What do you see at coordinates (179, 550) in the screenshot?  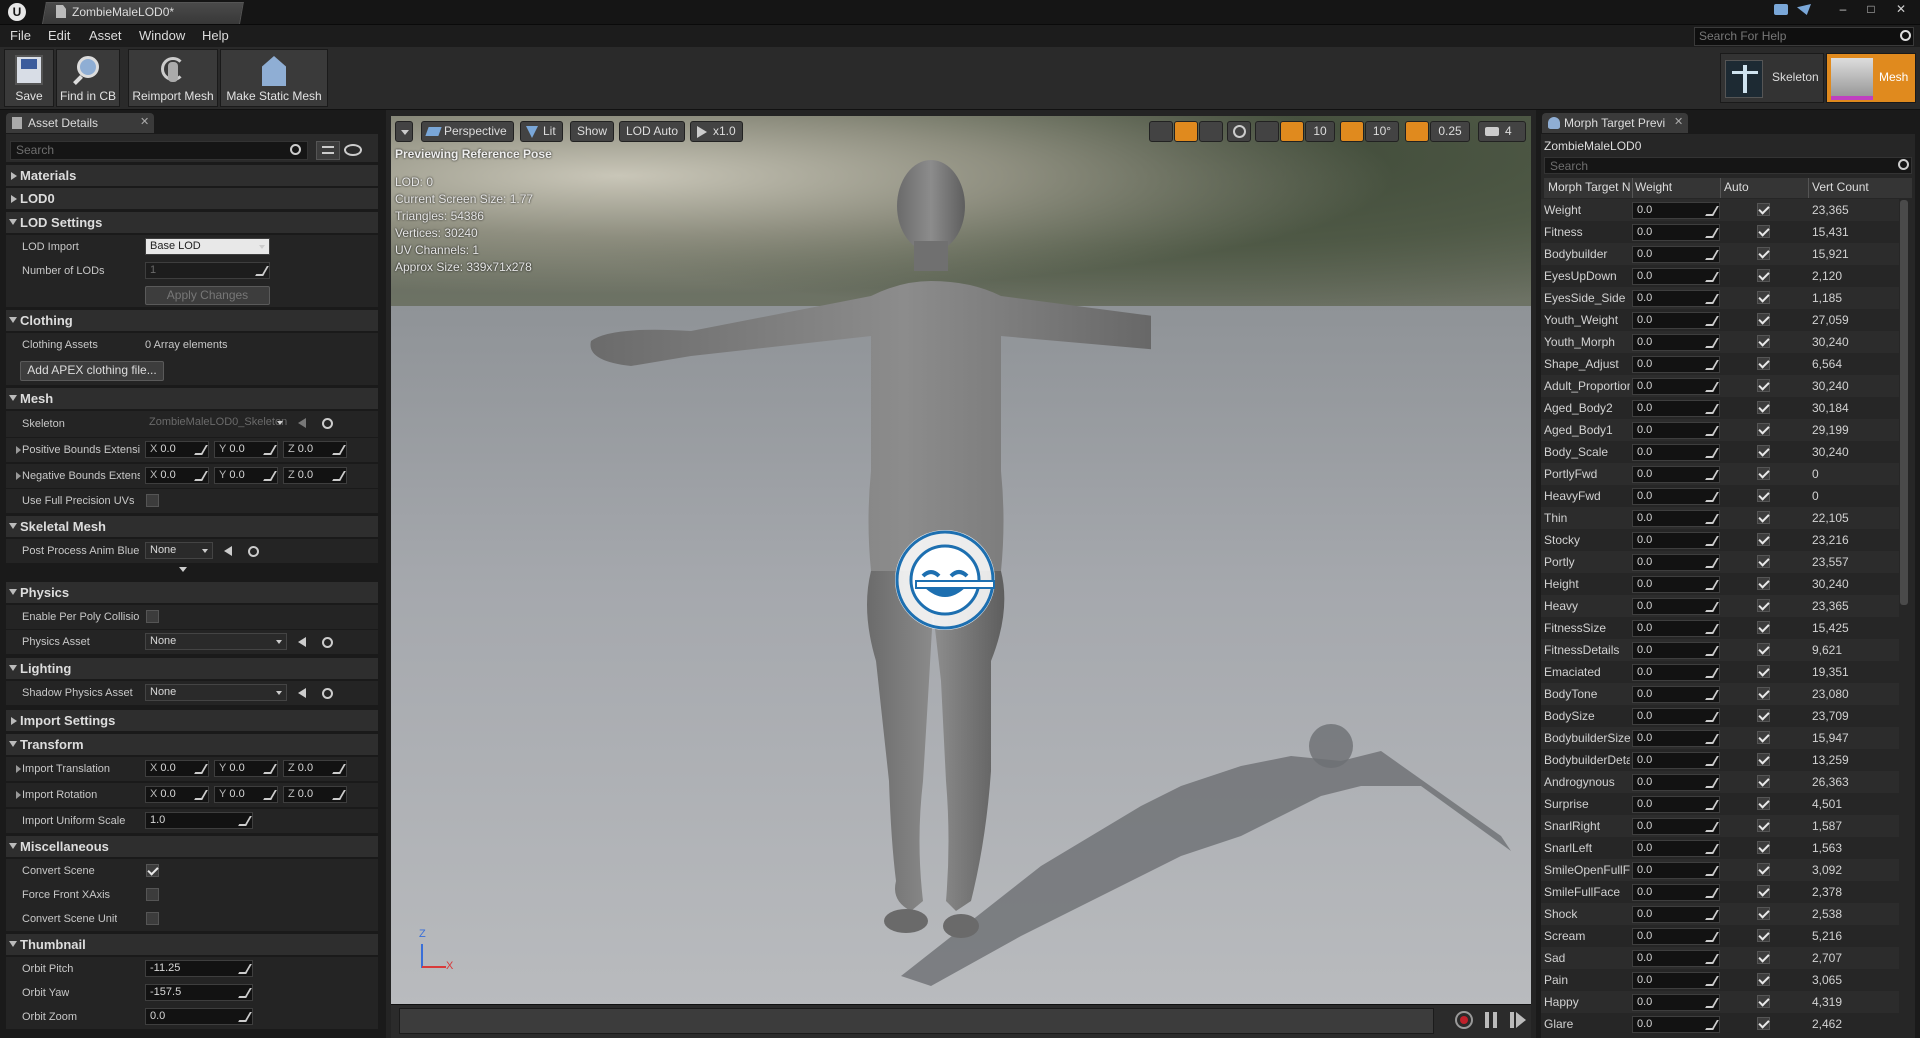 I see `post-process-anim-picker: None` at bounding box center [179, 550].